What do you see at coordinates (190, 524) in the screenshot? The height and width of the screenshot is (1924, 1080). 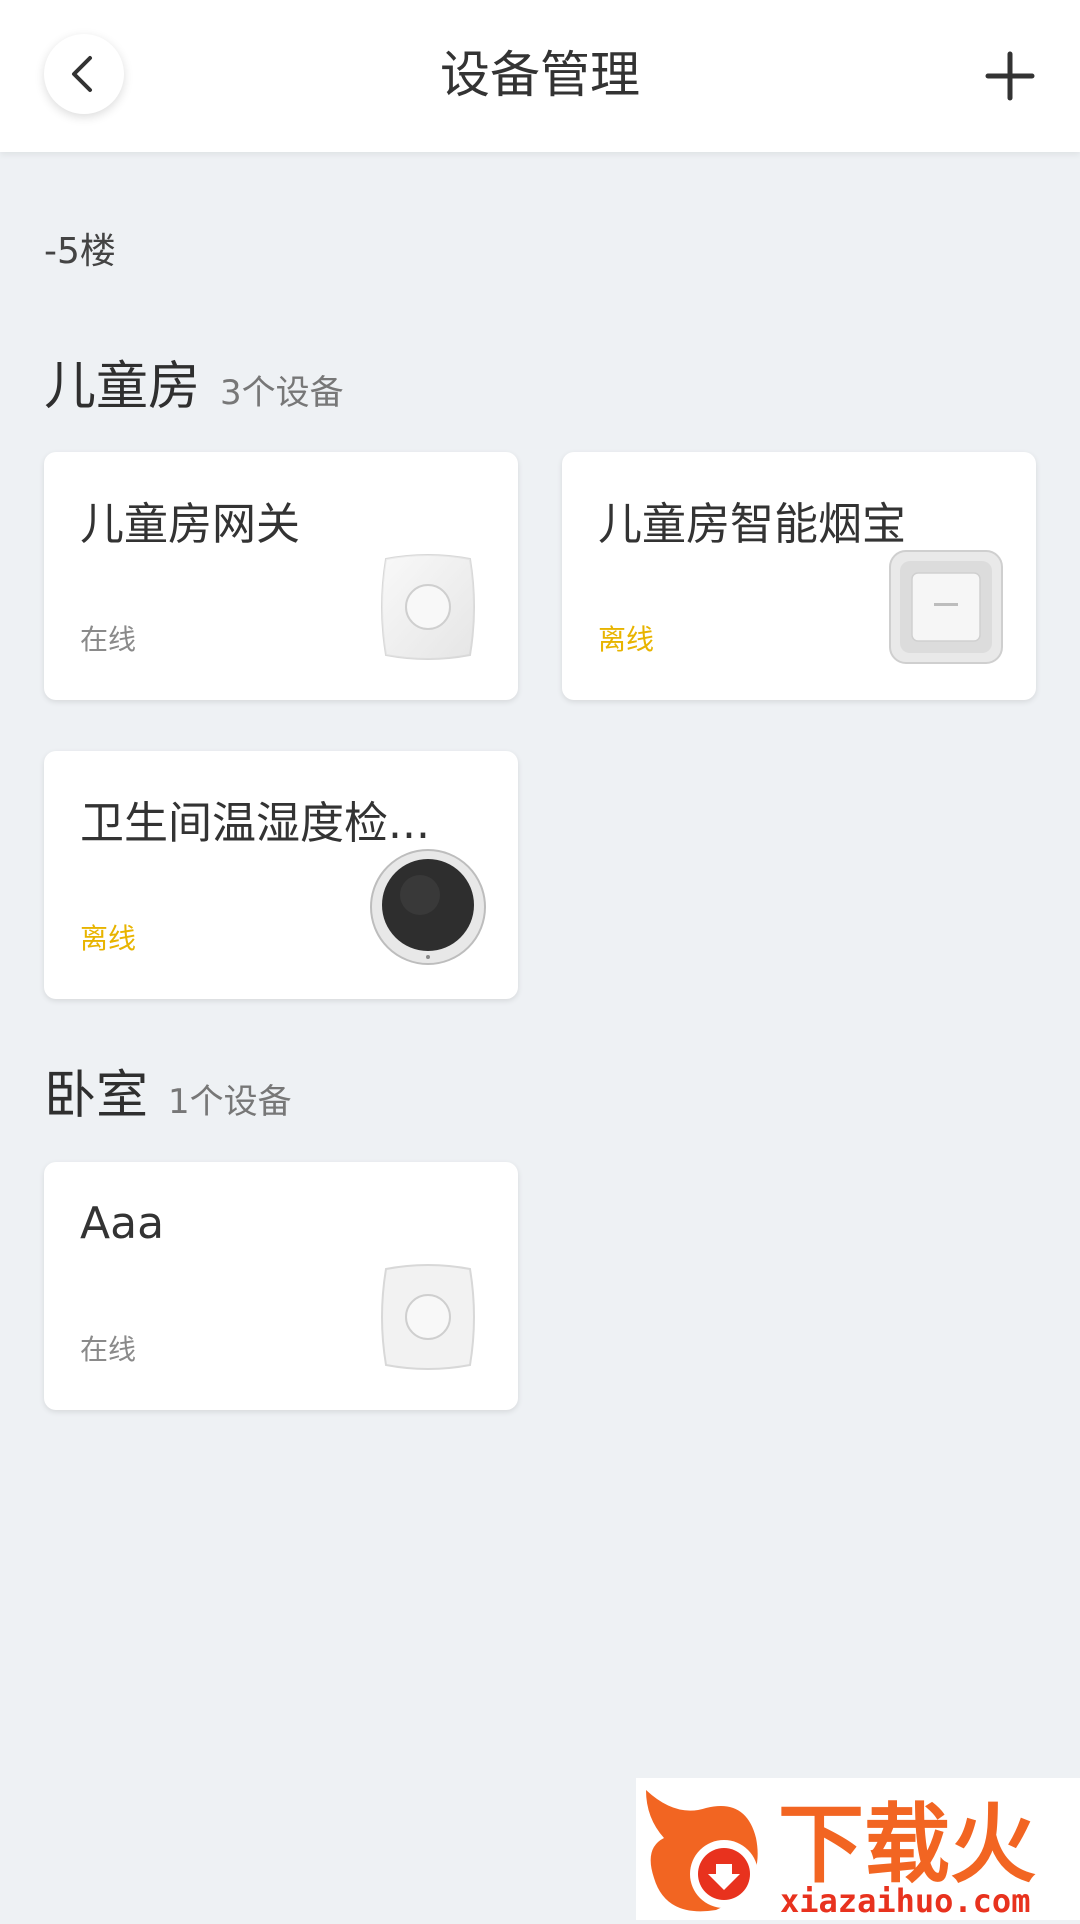 I see `device-name: 儿童房网关` at bounding box center [190, 524].